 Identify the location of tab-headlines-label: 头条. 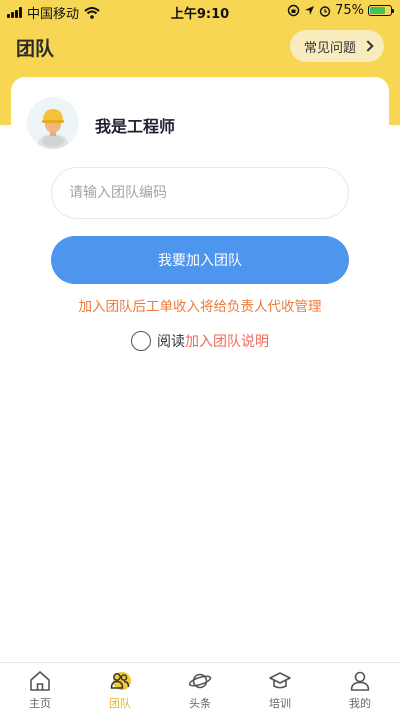
(200, 703).